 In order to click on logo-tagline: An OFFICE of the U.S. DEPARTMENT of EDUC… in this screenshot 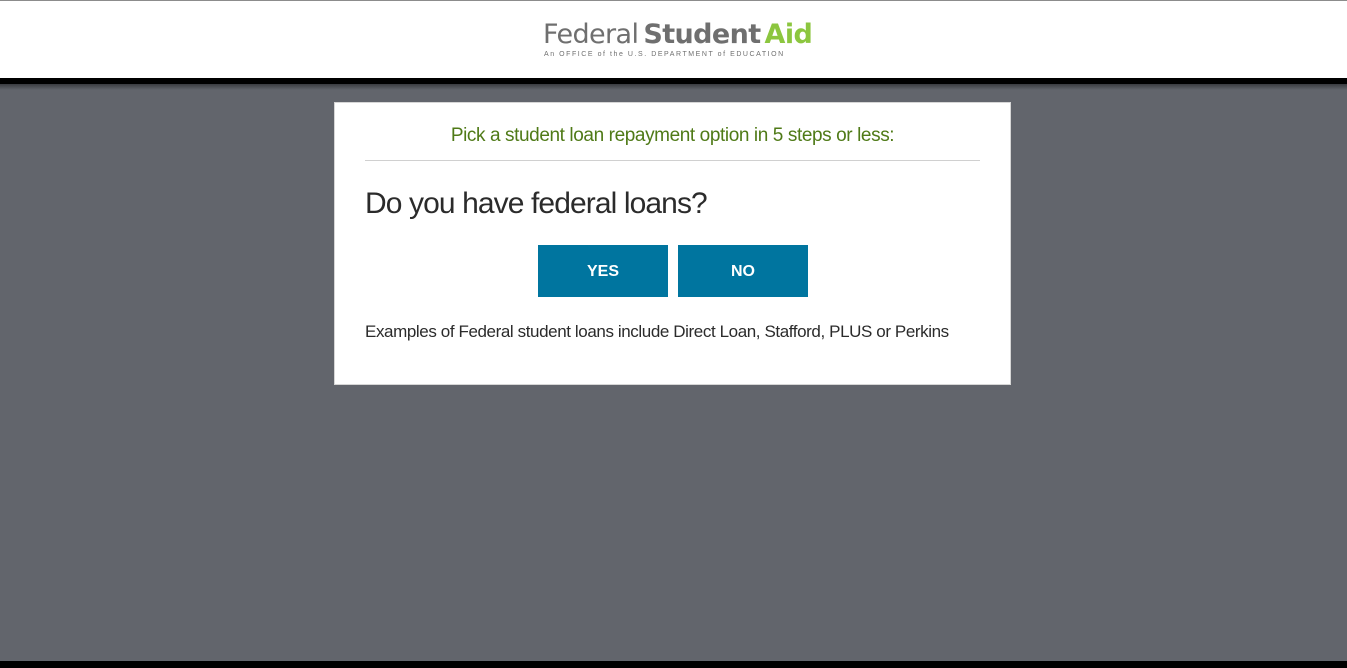, I will do `click(664, 54)`.